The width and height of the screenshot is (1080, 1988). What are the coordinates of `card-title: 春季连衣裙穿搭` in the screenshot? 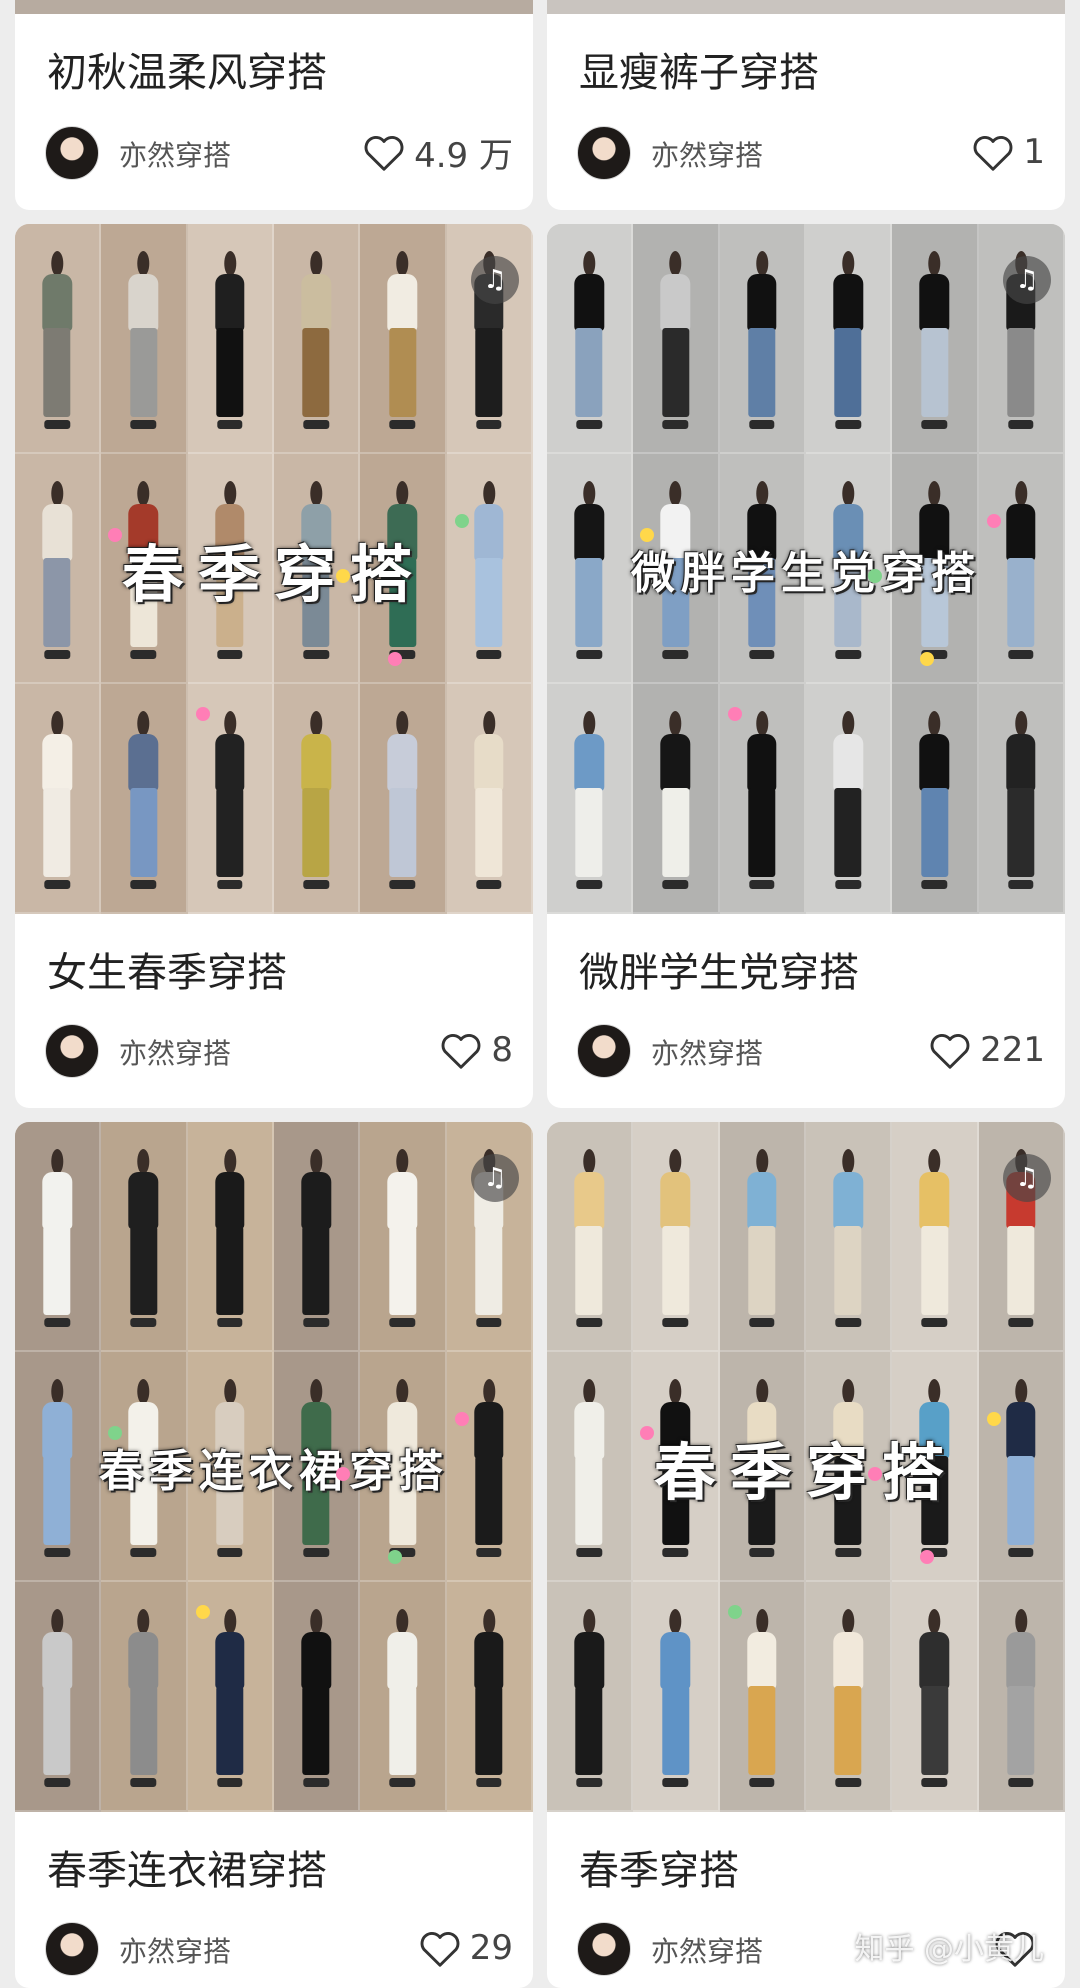 It's located at (187, 1867).